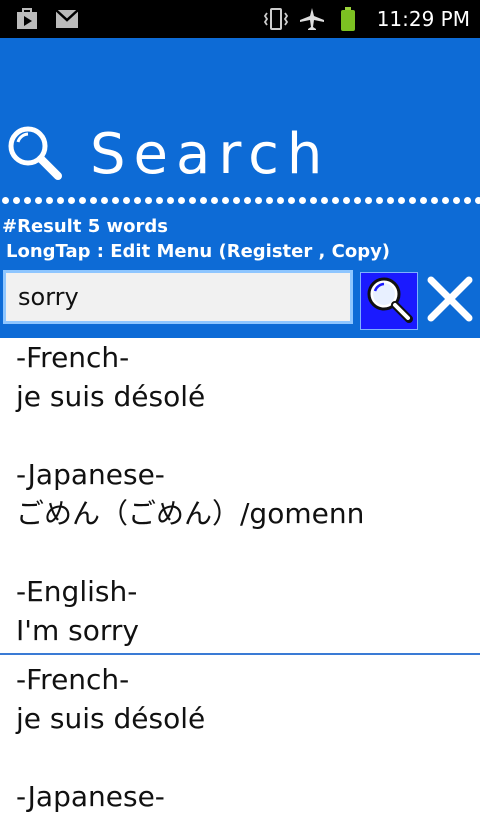 This screenshot has height=816, width=480. I want to click on status-time: 11:29 PM, so click(423, 19).